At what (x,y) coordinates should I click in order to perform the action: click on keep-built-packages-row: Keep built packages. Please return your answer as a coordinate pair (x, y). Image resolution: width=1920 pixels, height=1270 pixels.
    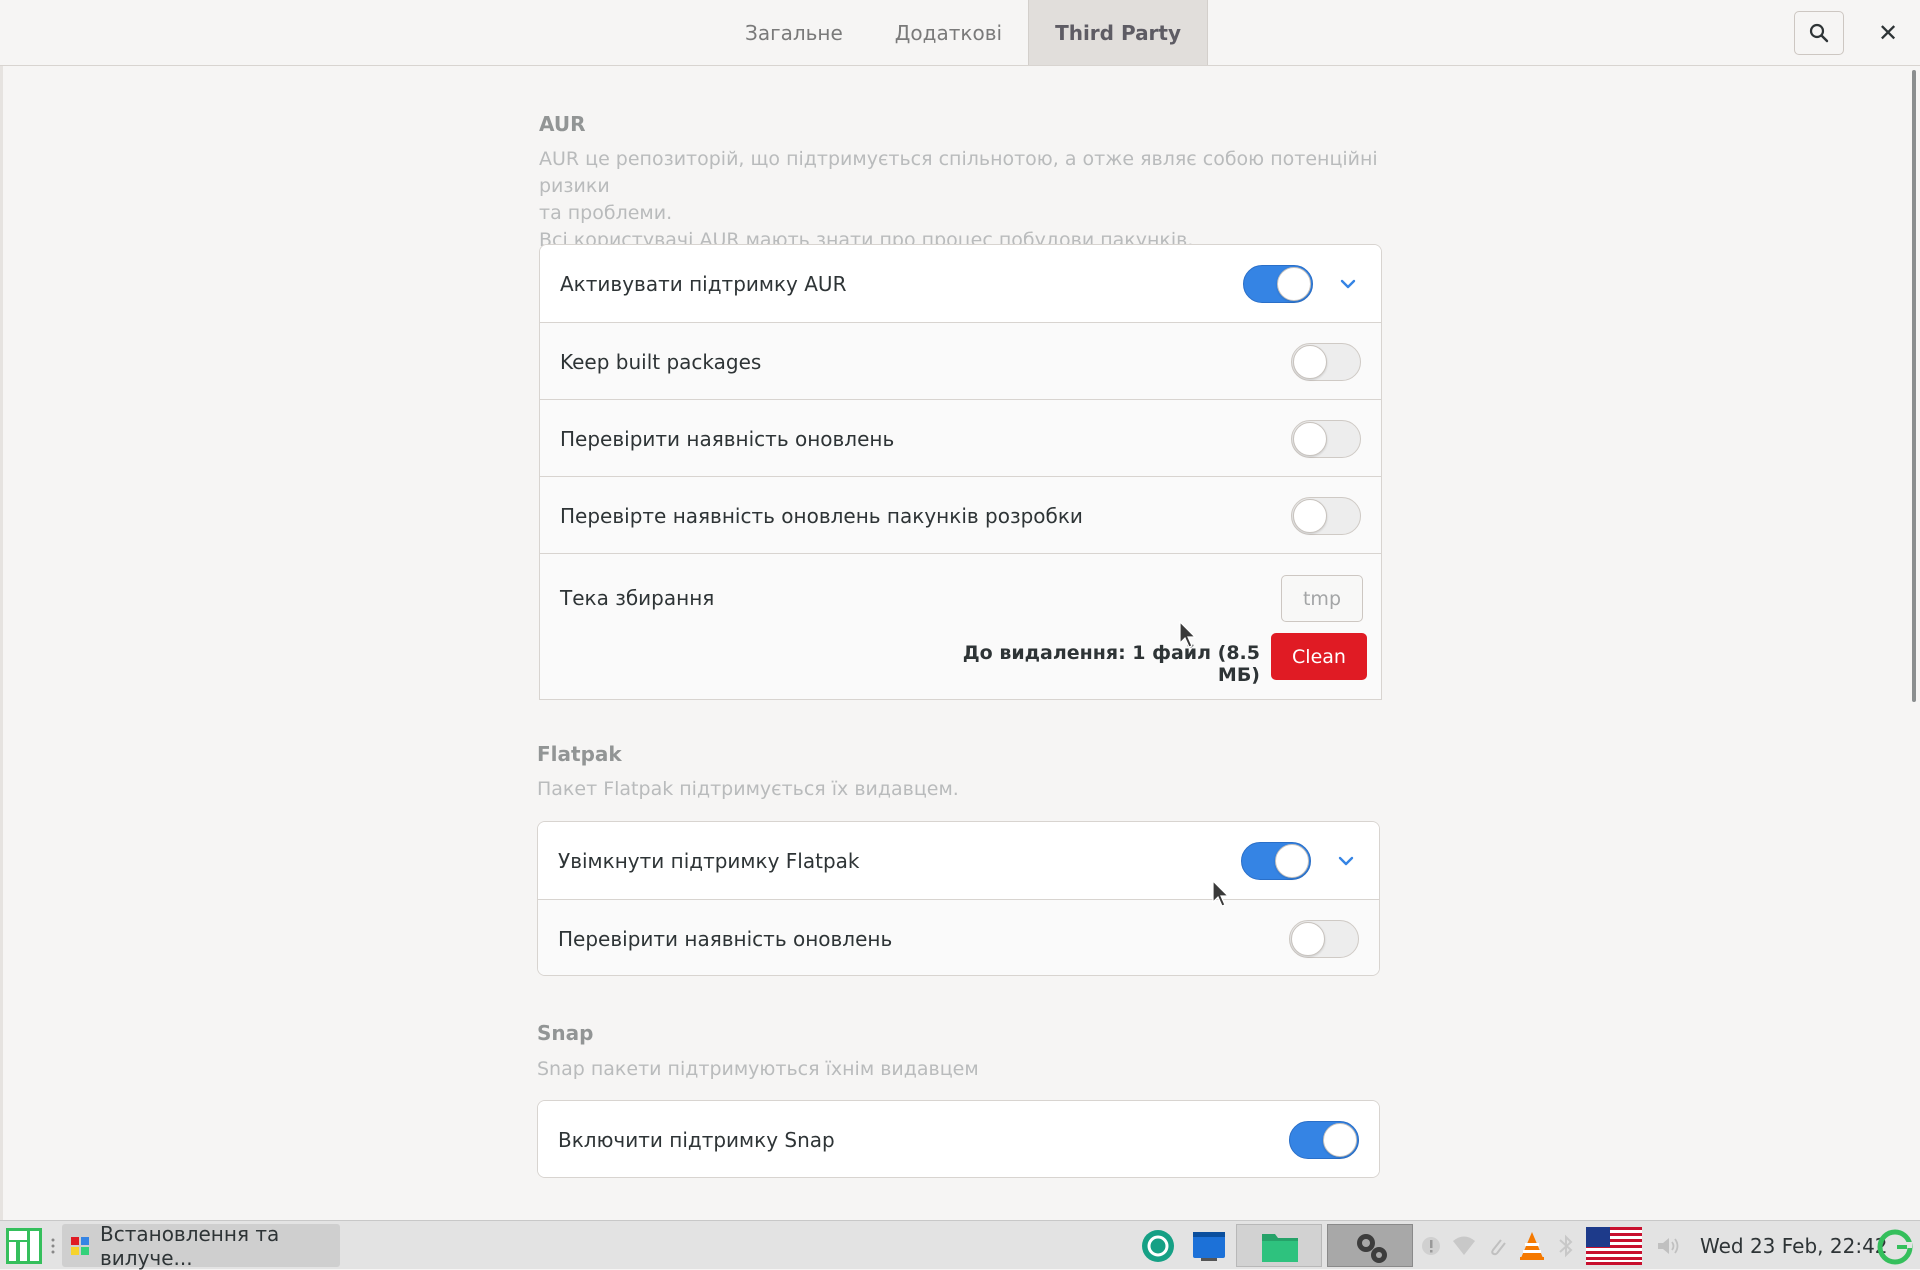
    Looking at the image, I should click on (960, 360).